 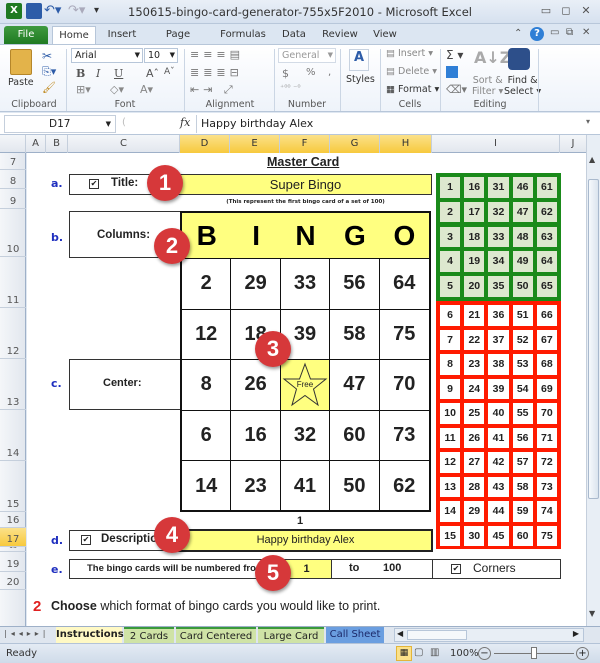 I want to click on sheet-tab-large-card: Large Card, so click(x=291, y=635).